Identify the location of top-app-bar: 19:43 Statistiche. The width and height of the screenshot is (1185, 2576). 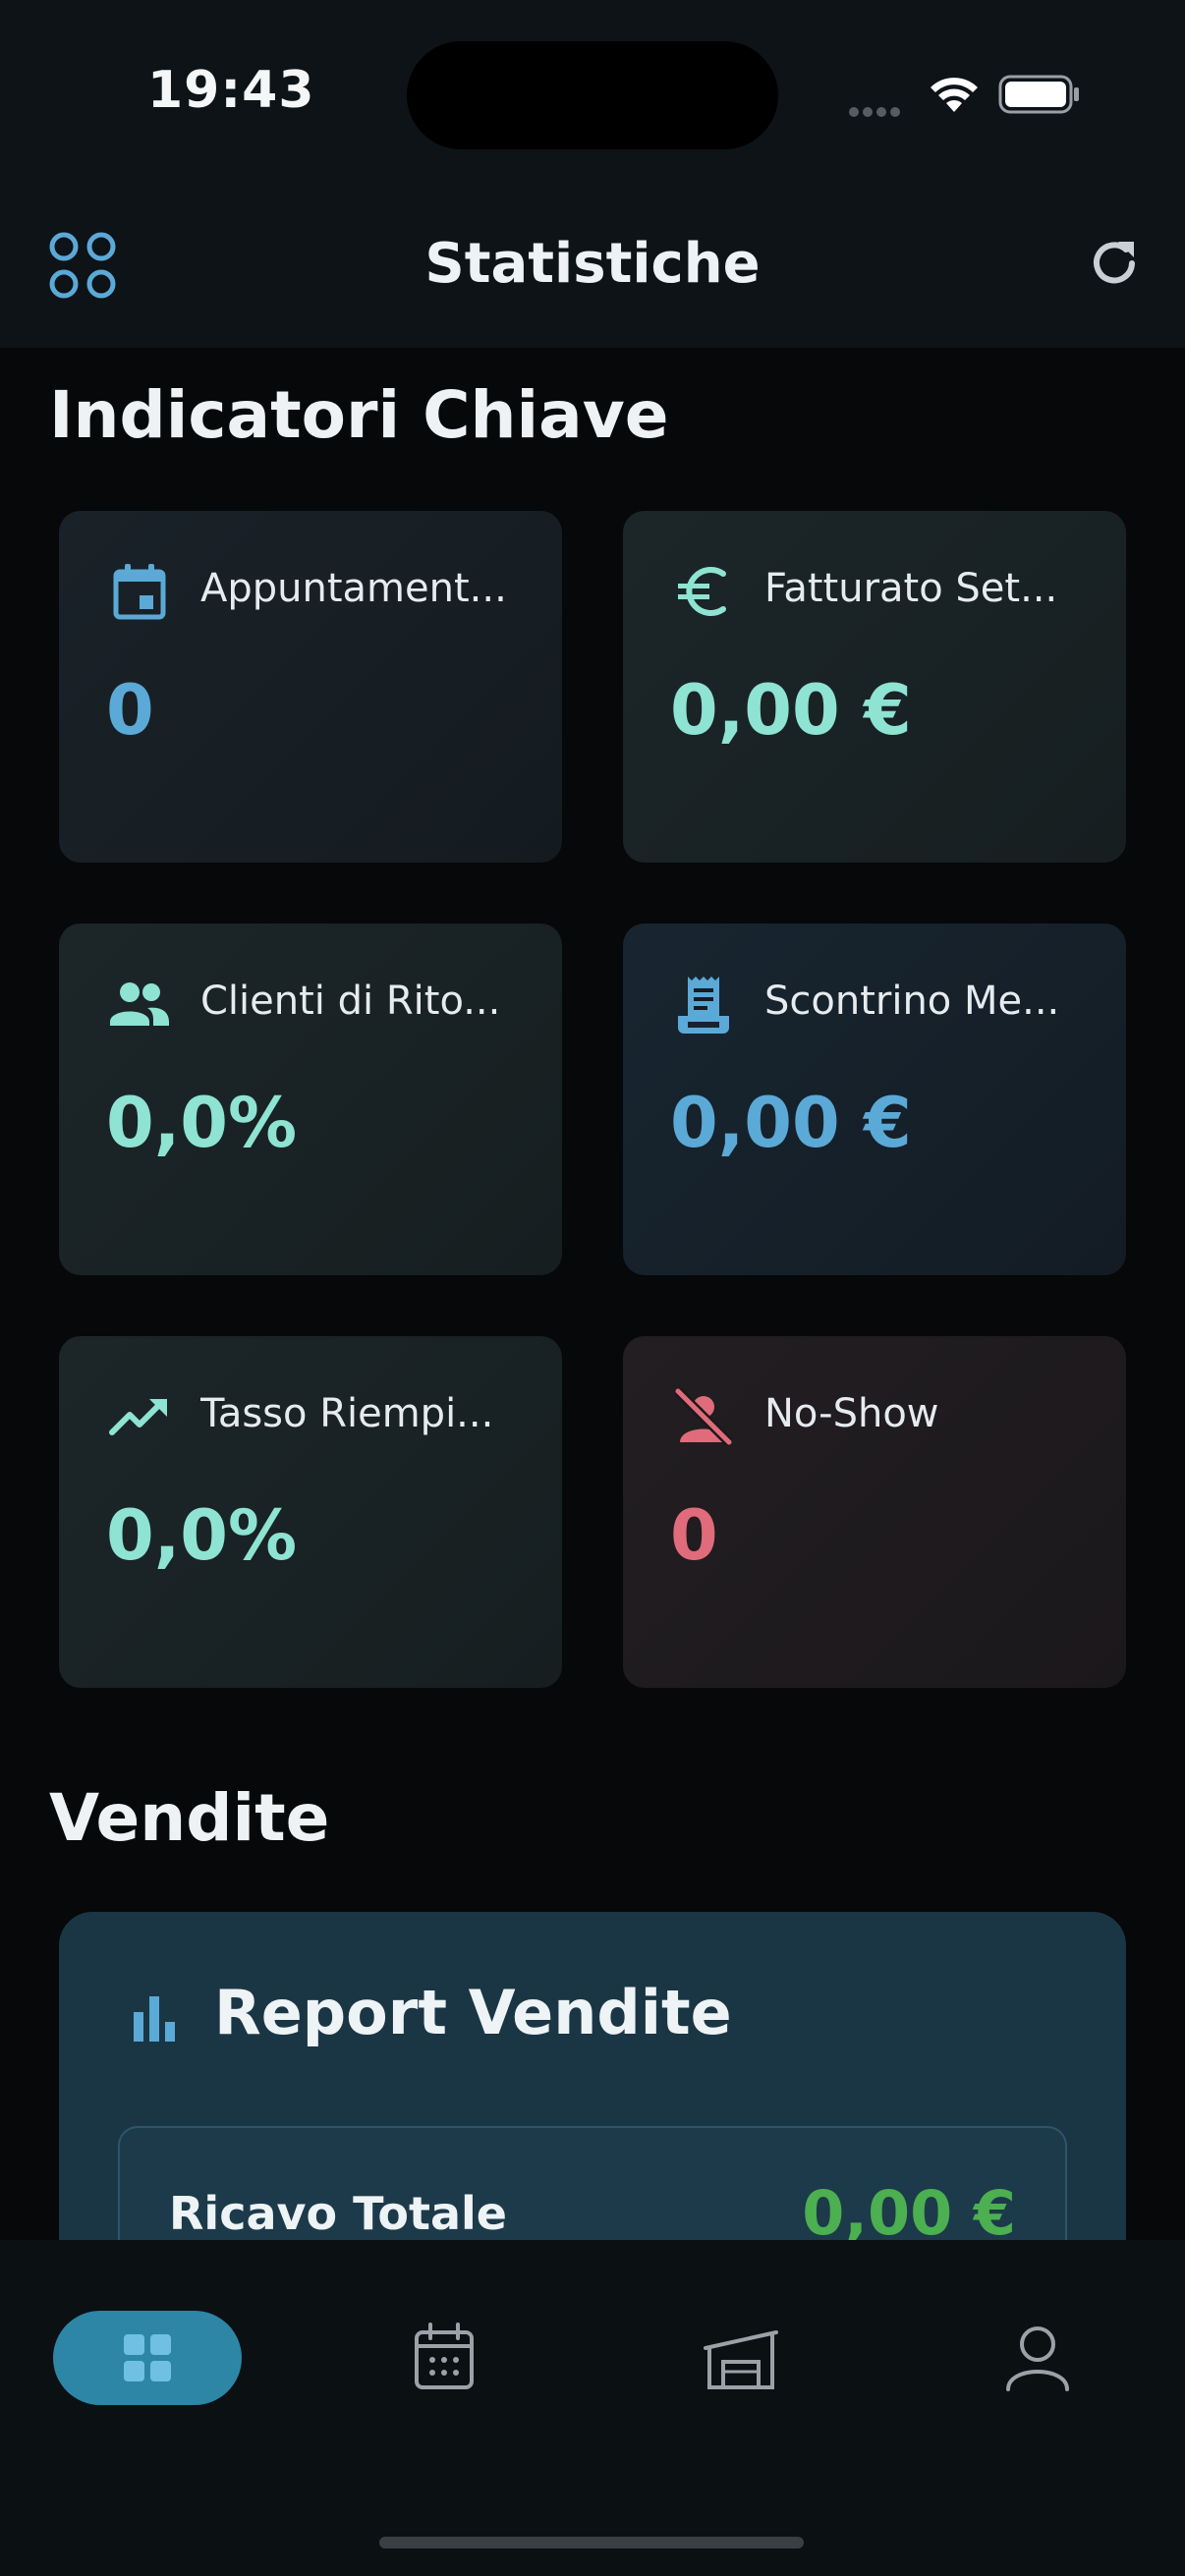
(592, 174).